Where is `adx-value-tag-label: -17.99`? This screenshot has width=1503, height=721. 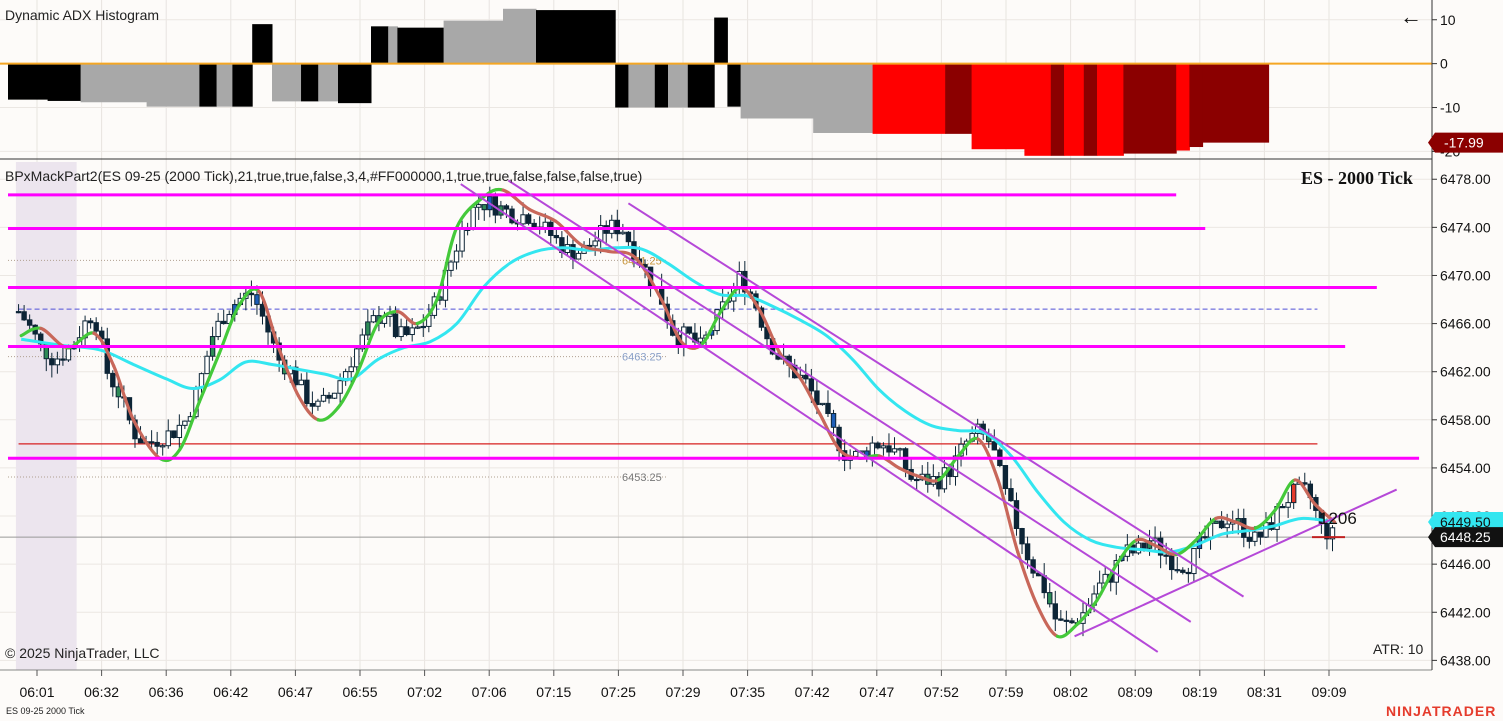 adx-value-tag-label: -17.99 is located at coordinates (1464, 143).